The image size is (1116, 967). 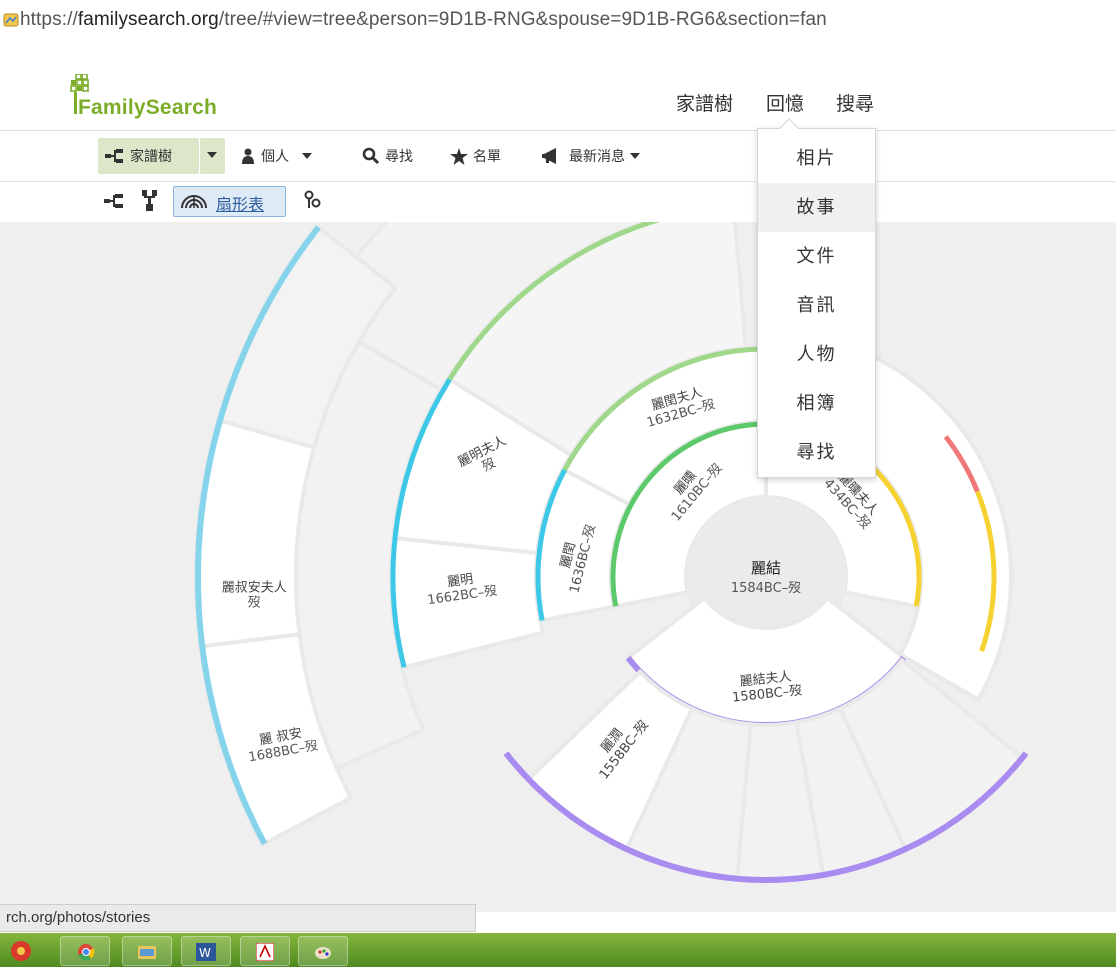 I want to click on svg-text: W, so click(x=205, y=953).